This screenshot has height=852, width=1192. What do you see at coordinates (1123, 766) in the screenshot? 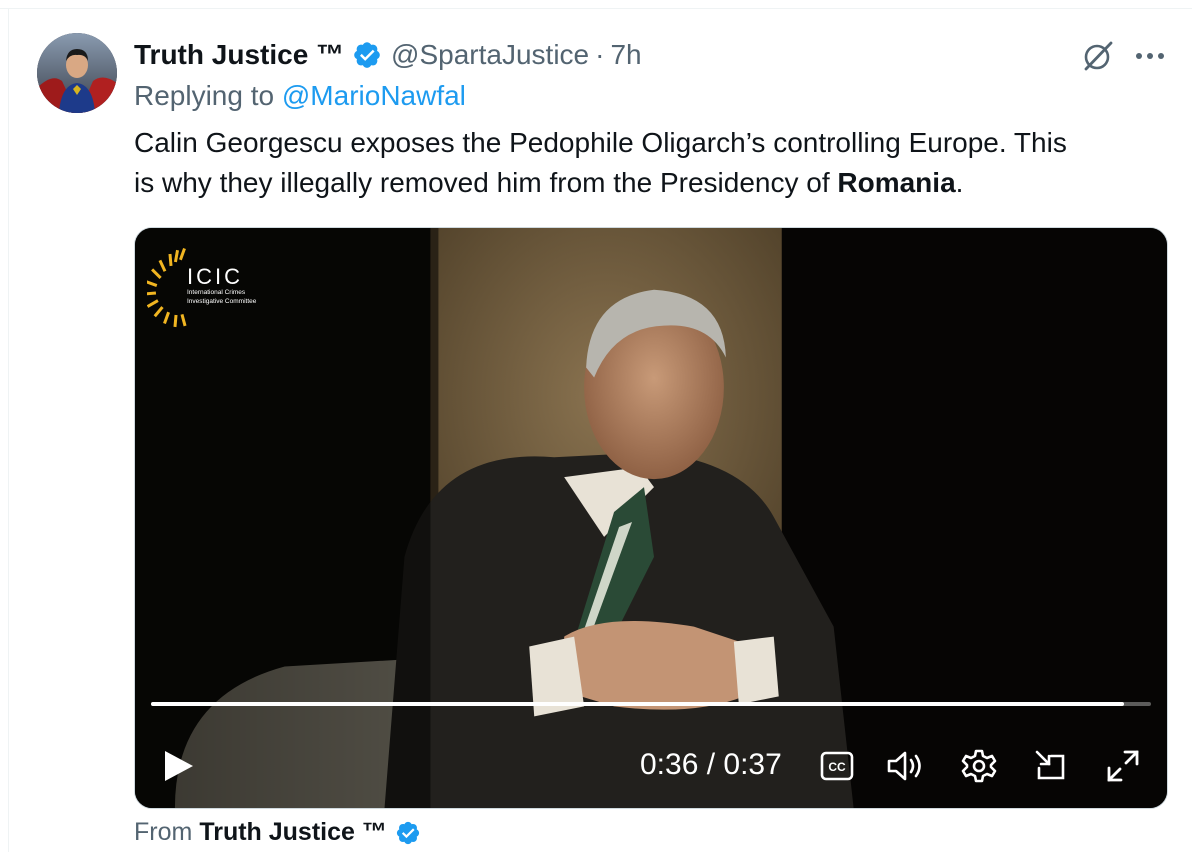
I see `fullscreen-icon` at bounding box center [1123, 766].